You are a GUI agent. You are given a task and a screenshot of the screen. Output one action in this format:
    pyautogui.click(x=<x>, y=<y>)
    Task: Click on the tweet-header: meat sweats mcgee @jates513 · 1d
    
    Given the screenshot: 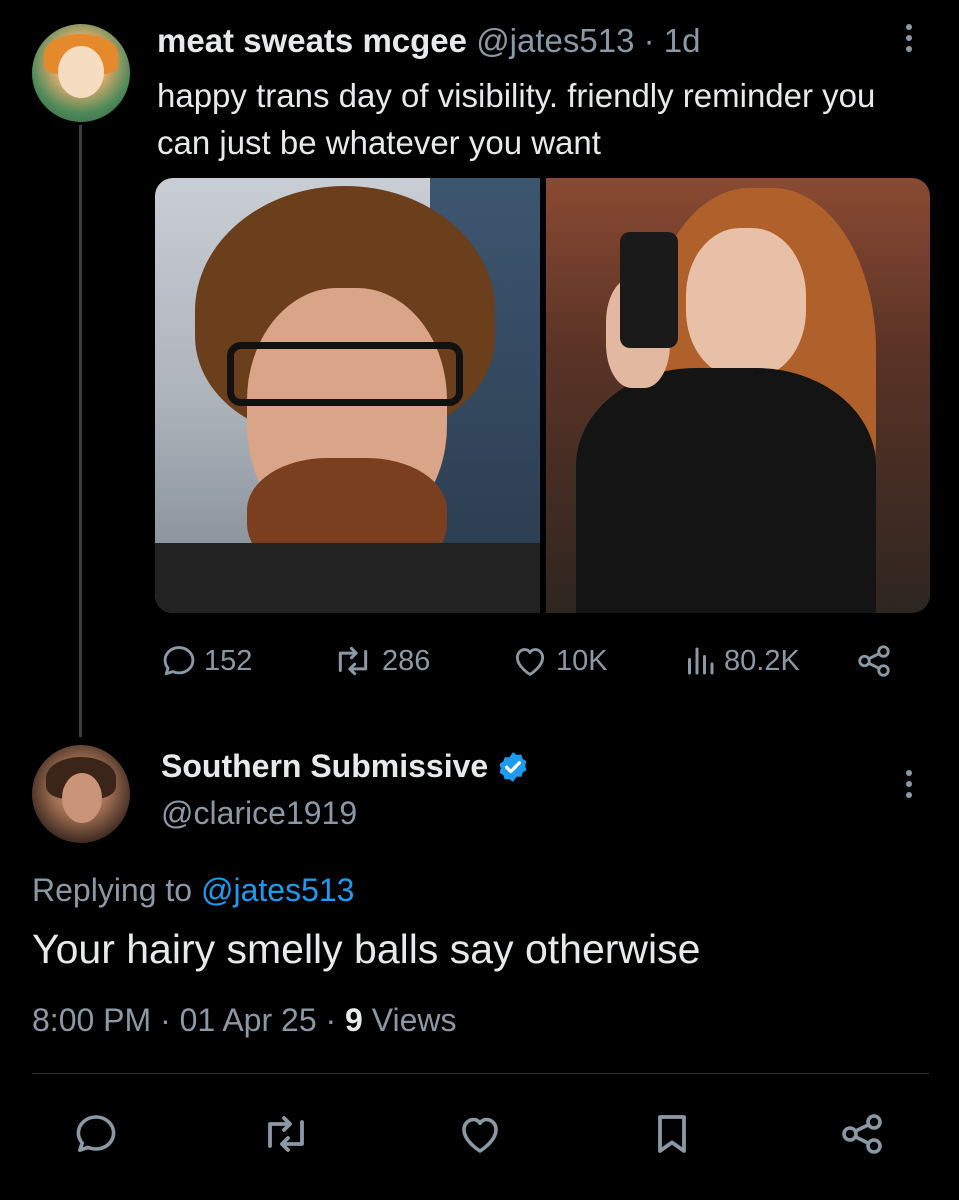 What is the action you would take?
    pyautogui.click(x=429, y=41)
    